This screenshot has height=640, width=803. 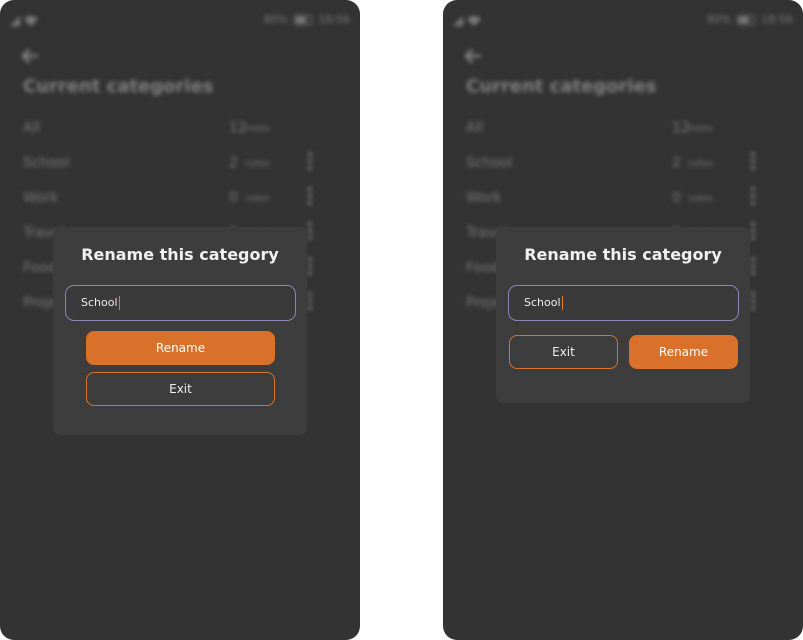 I want to click on rename-dialog: Rename this category School Rename Exit, so click(x=180, y=331).